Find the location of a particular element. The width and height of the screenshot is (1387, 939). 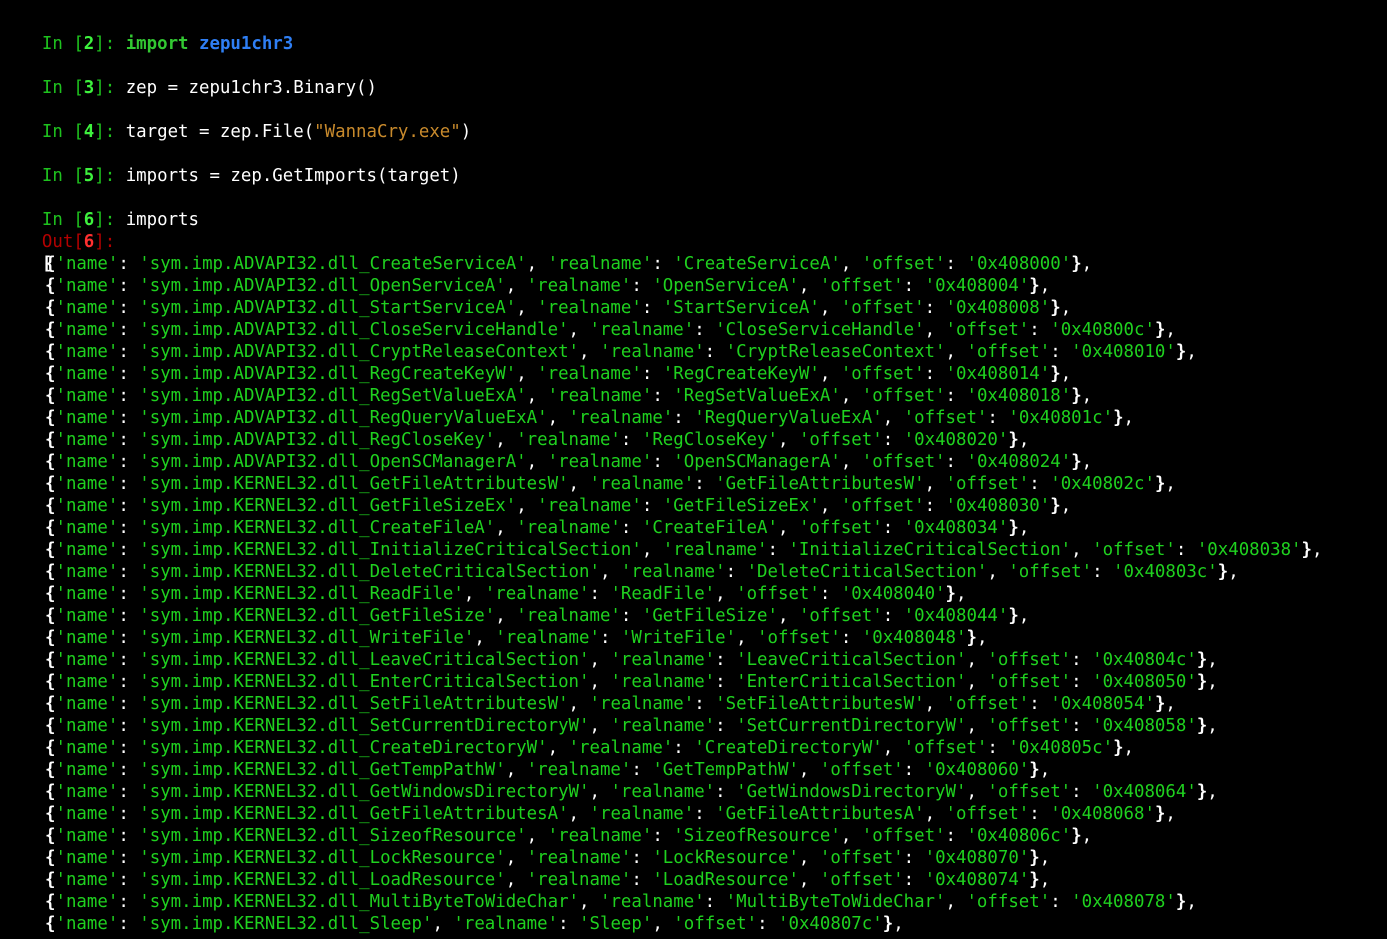

record-realname: 'SetCurrentDirectoryW' is located at coordinates (851, 726).